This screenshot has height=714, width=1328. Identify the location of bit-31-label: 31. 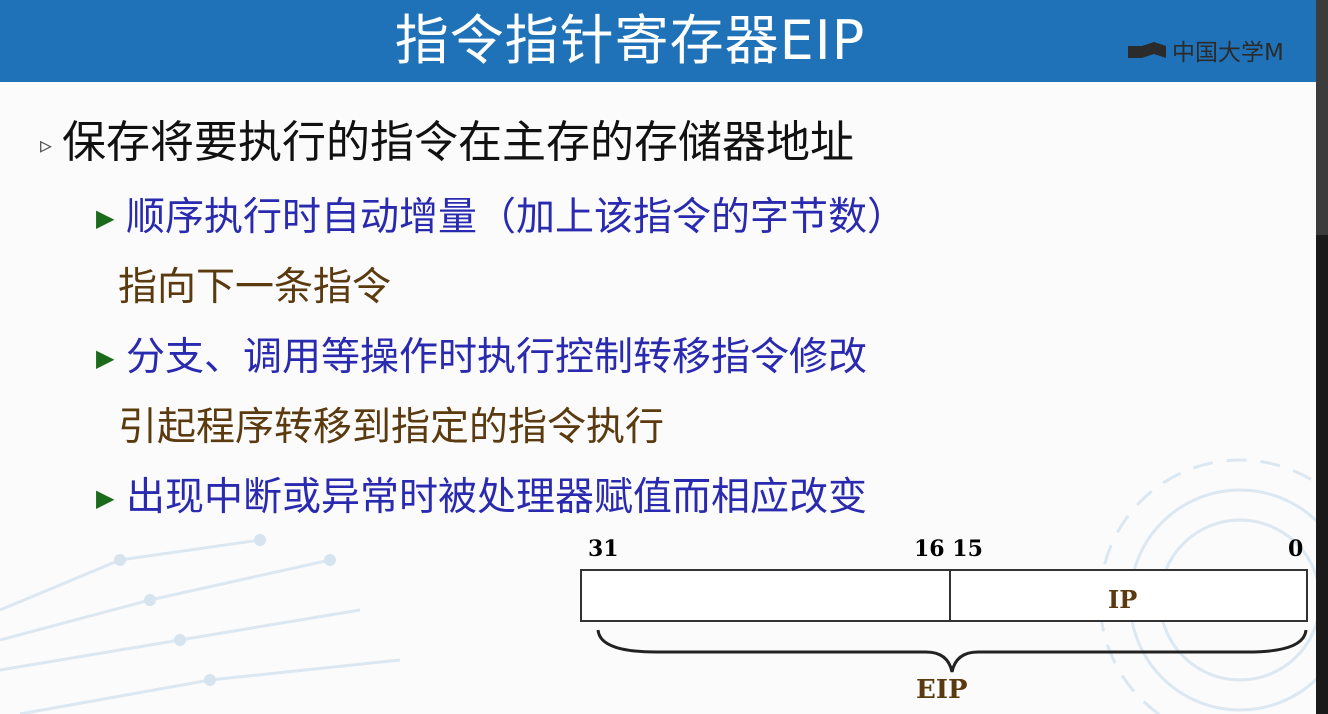
(603, 549).